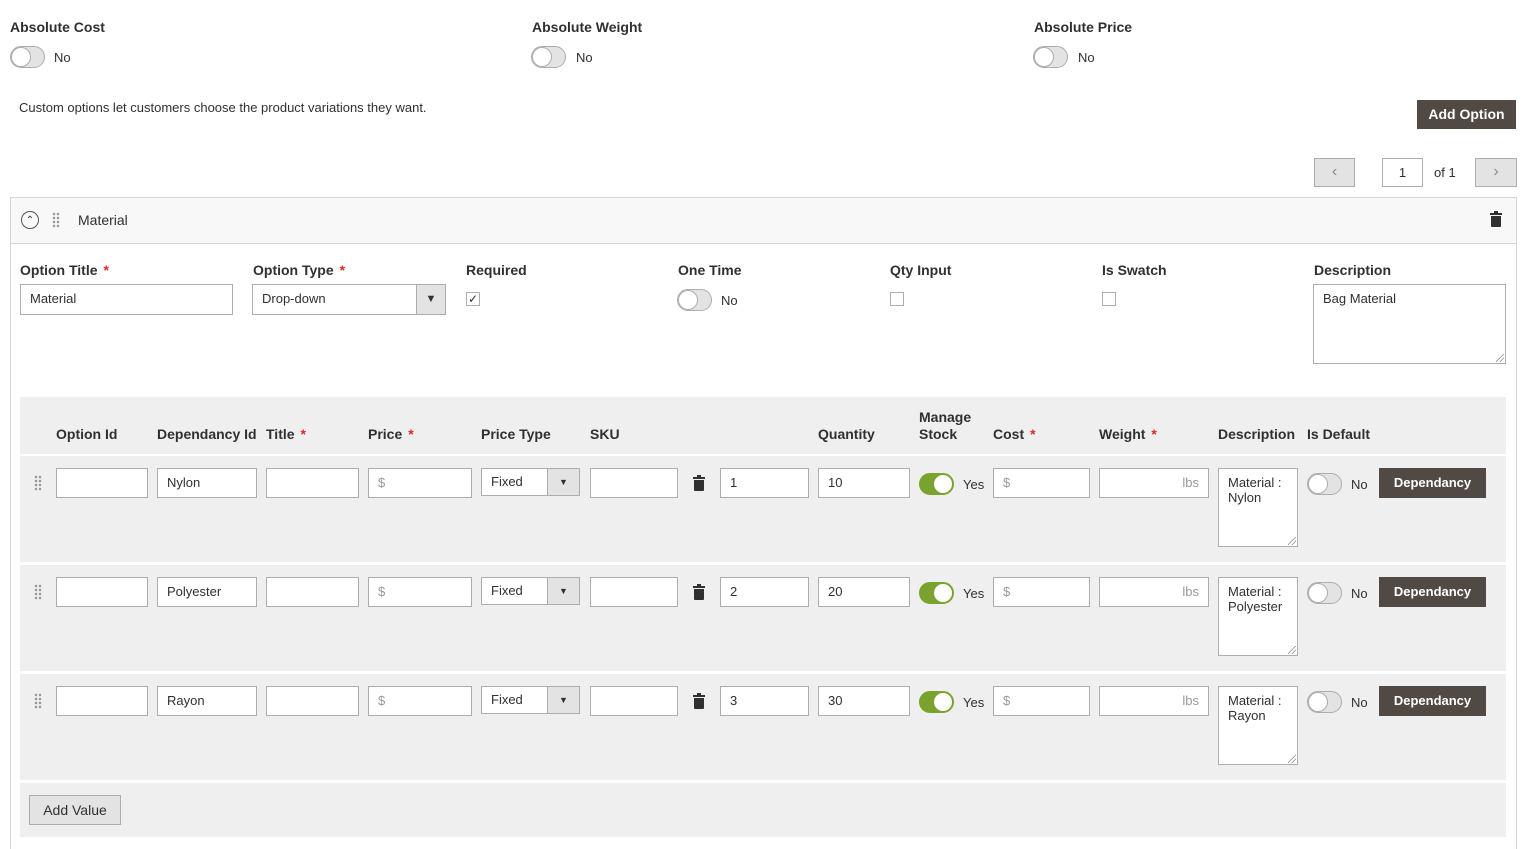 The image size is (1529, 849). Describe the element at coordinates (1445, 172) in the screenshot. I see `pager-total: of 1` at that location.